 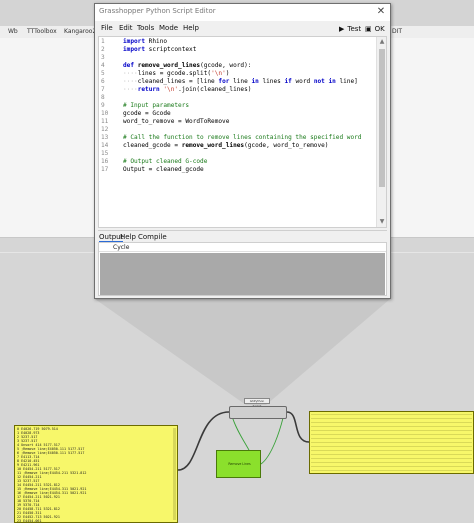 I want to click on code-line: 8, so click(x=239, y=98).